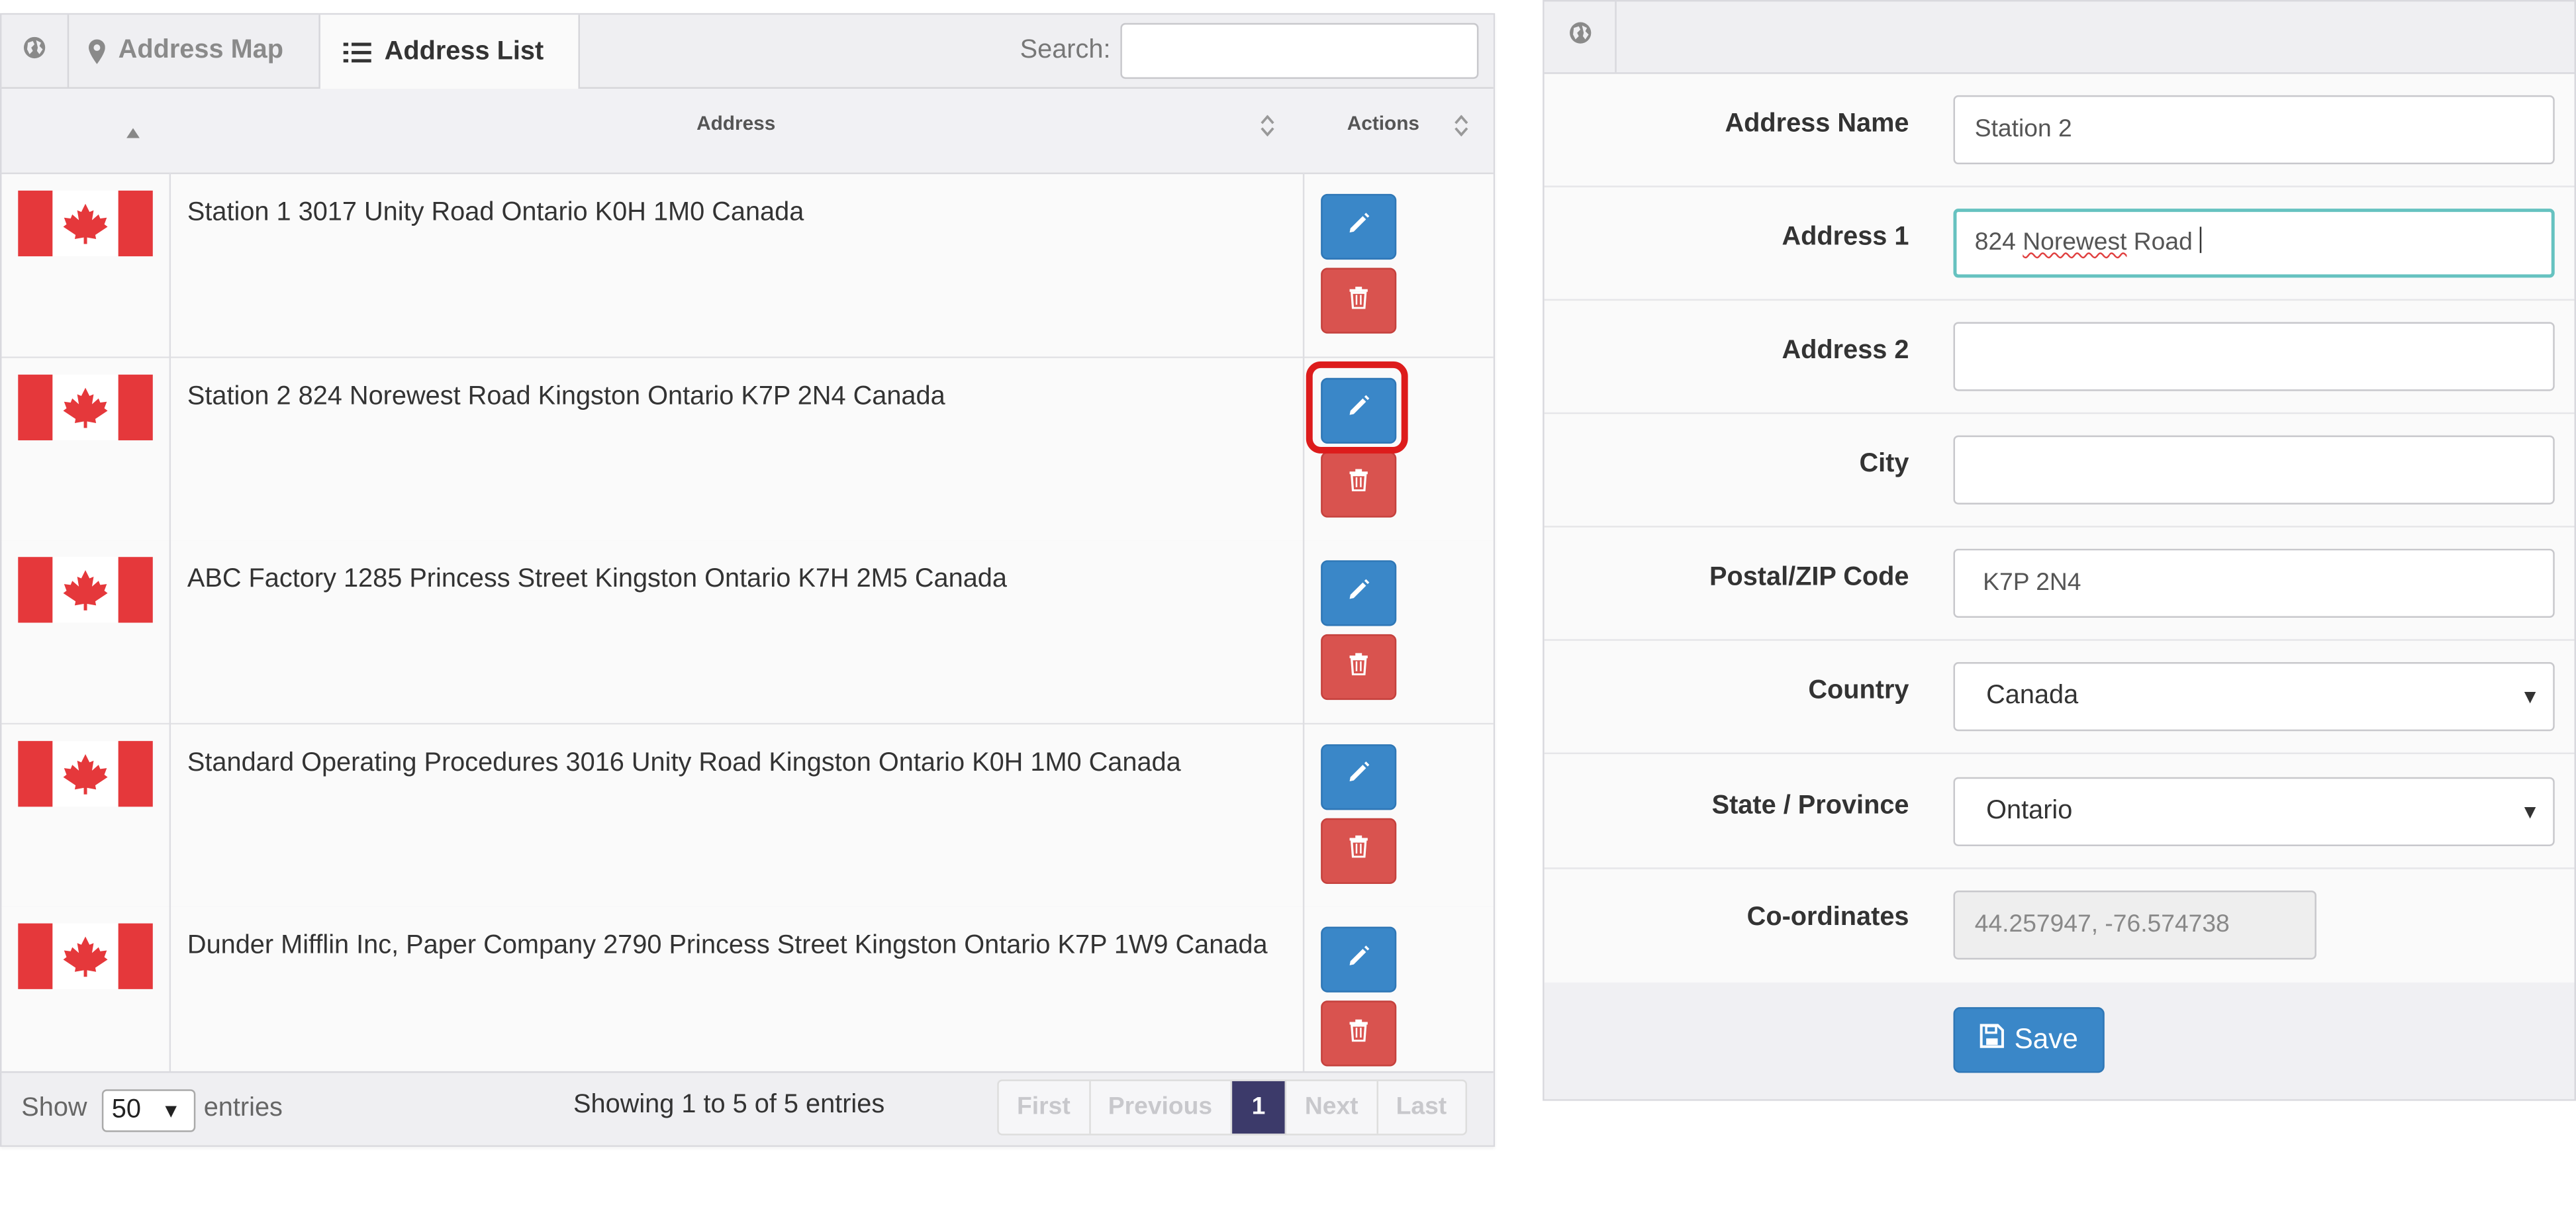 This screenshot has height=1211, width=2576. I want to click on form-row-postal-code: Postal/ZIP Code K7P 2N4, so click(2059, 584).